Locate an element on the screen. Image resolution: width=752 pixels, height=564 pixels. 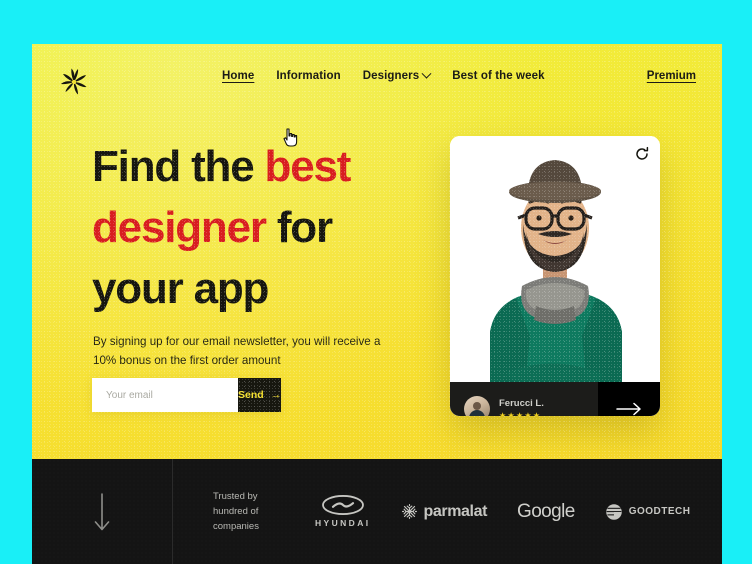
brand-label-parmalat: parmalat is located at coordinates (455, 511).